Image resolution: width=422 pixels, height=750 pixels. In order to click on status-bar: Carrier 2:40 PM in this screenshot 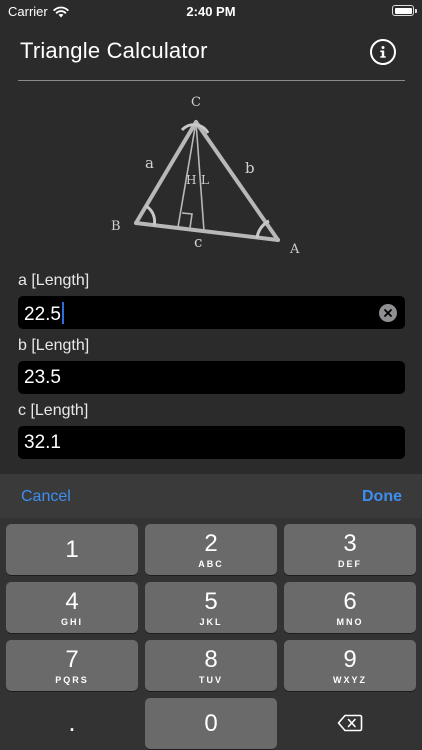, I will do `click(211, 11)`.